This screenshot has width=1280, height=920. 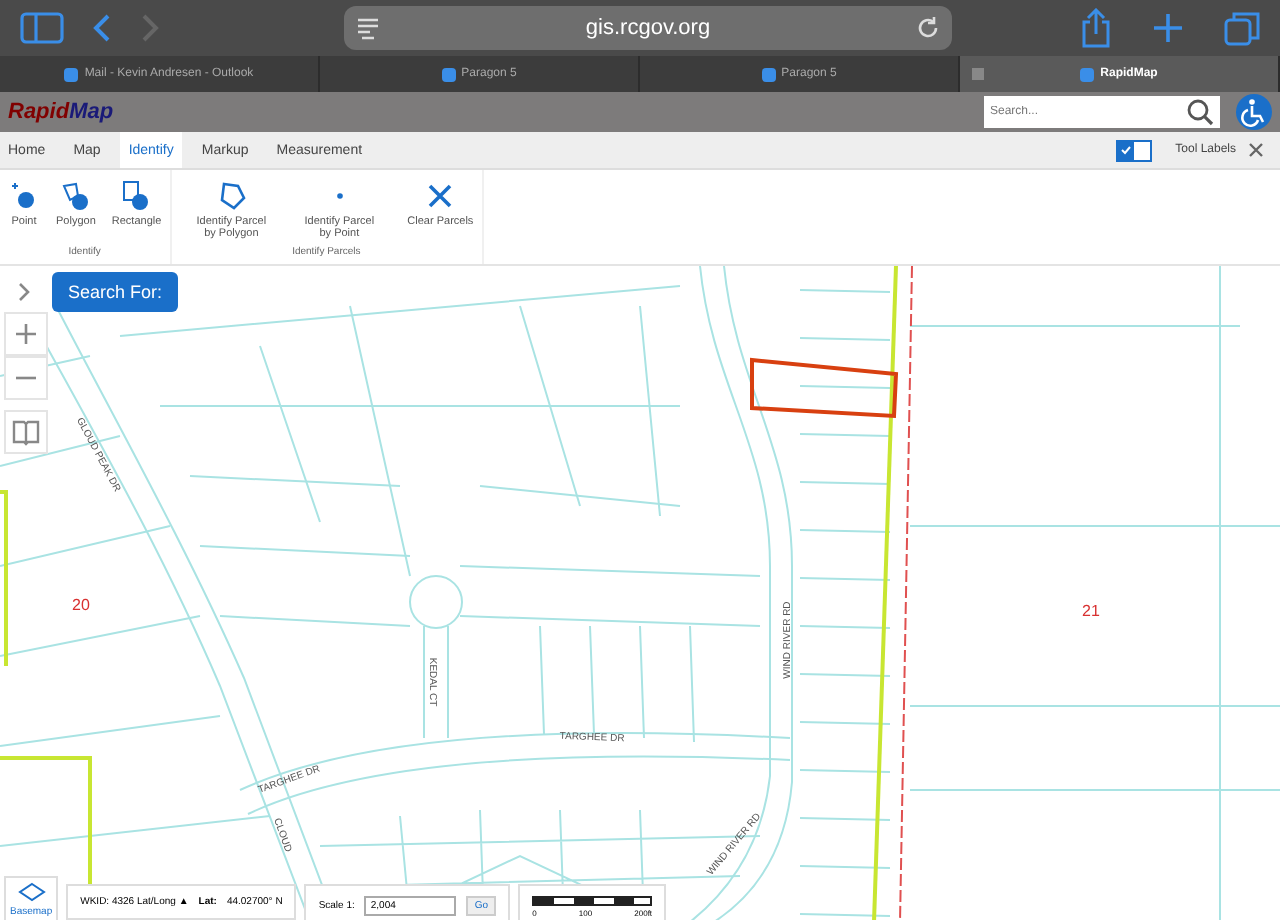 What do you see at coordinates (31, 894) in the screenshot?
I see `layers-icon` at bounding box center [31, 894].